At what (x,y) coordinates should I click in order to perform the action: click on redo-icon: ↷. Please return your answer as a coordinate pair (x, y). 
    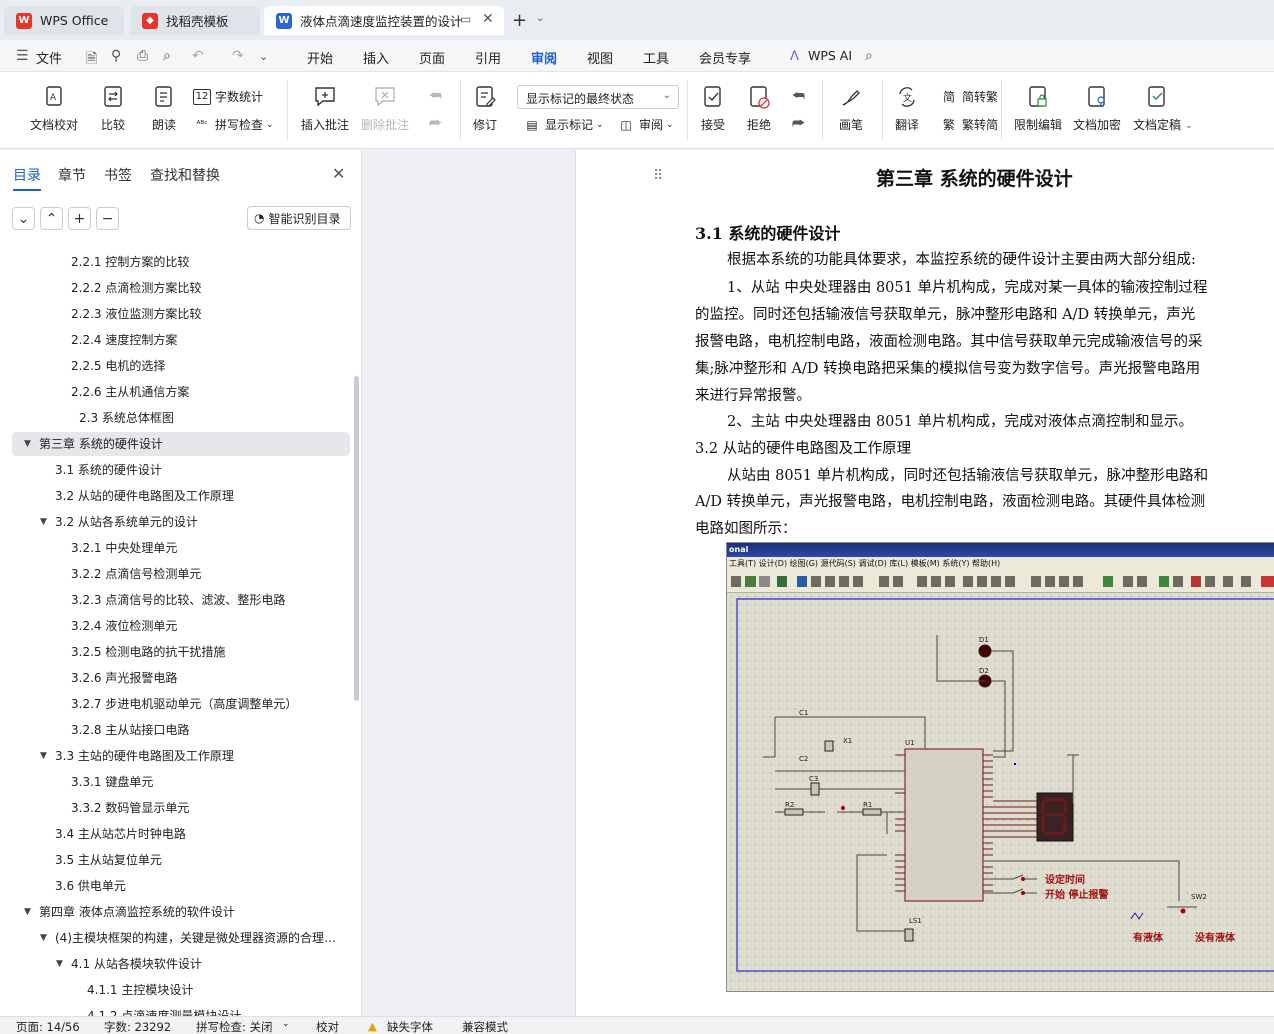
    Looking at the image, I should click on (238, 56).